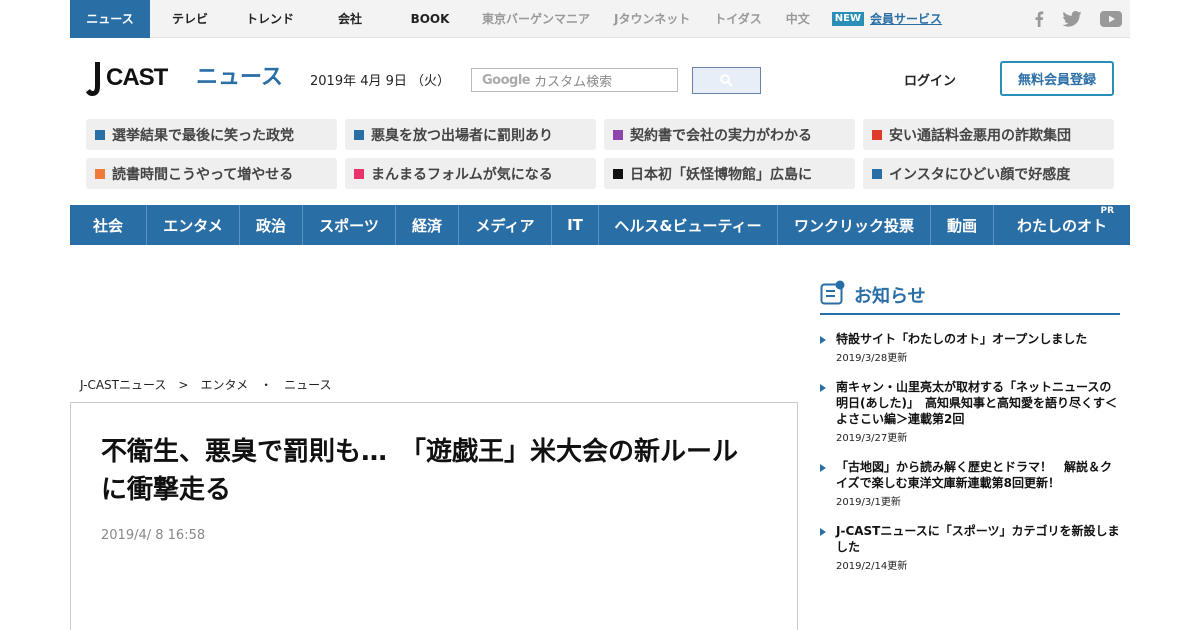 The image size is (1200, 630). Describe the element at coordinates (1039, 19) in the screenshot. I see `facebook-icon` at that location.